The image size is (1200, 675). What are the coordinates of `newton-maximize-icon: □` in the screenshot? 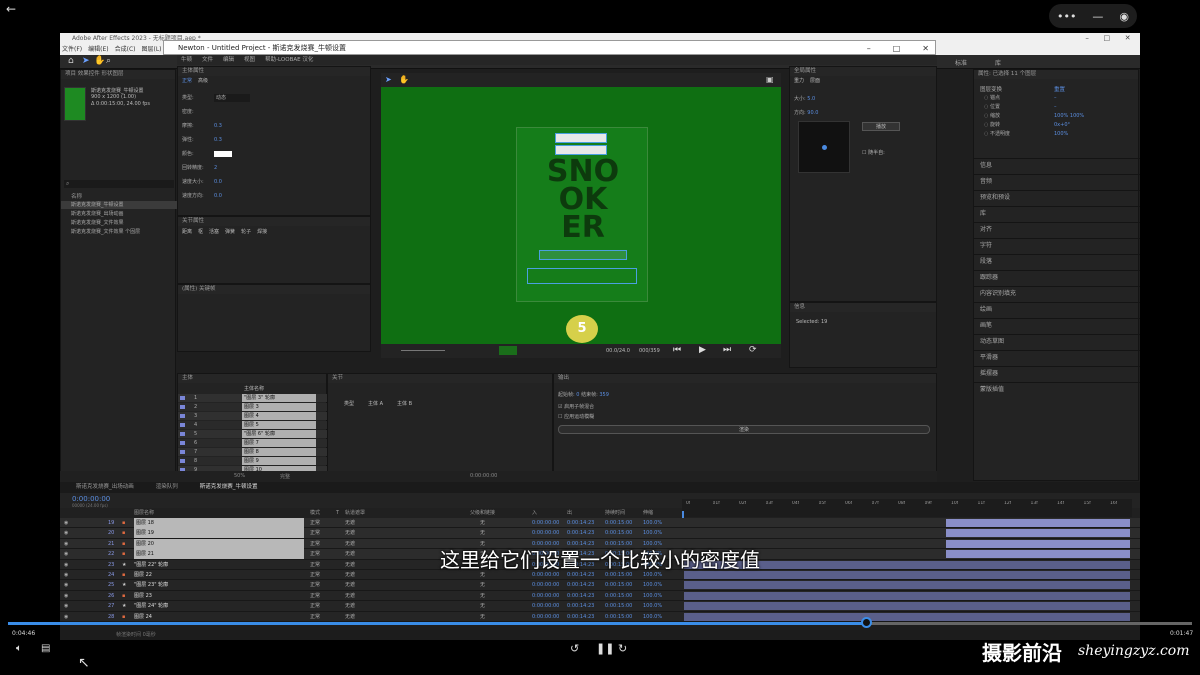 It's located at (897, 47).